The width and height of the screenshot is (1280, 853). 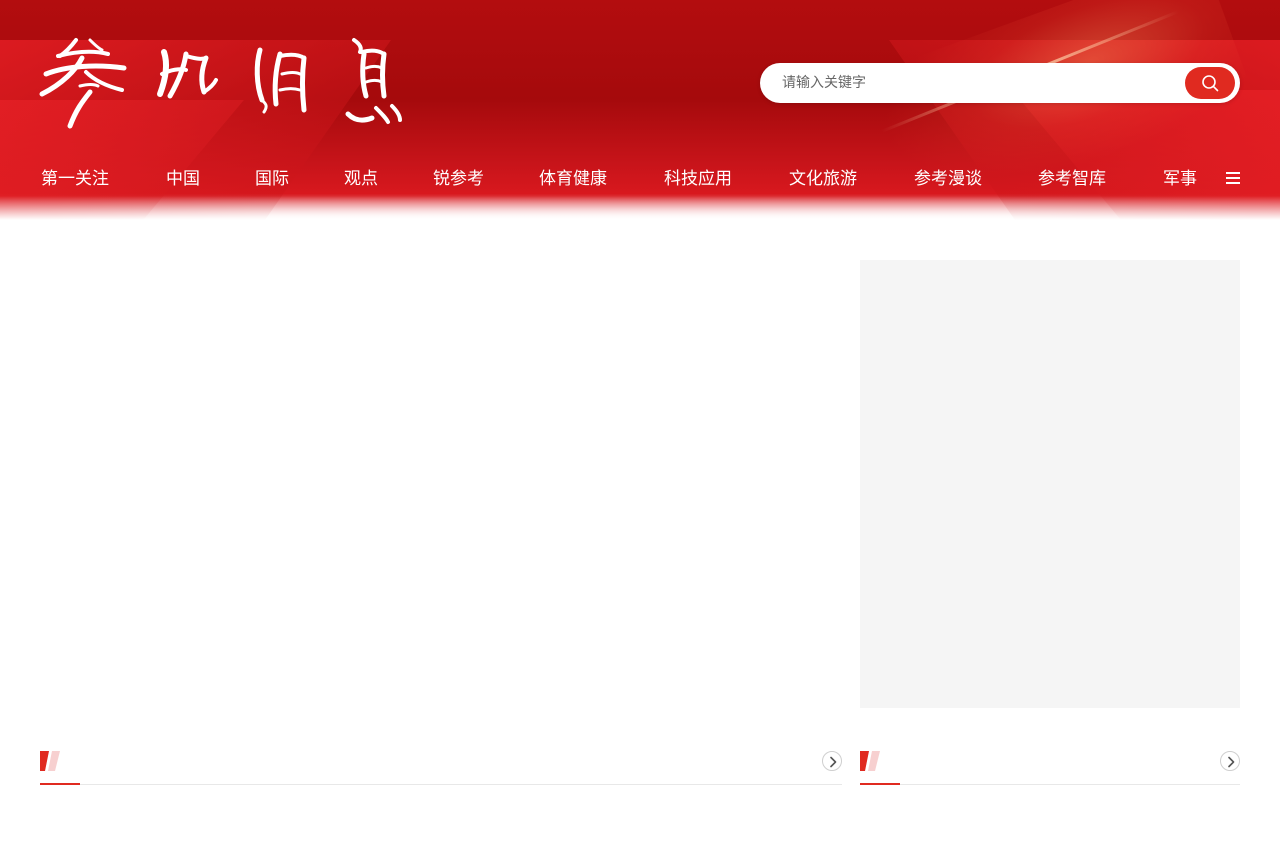 I want to click on section-header-right, so click(x=1050, y=766).